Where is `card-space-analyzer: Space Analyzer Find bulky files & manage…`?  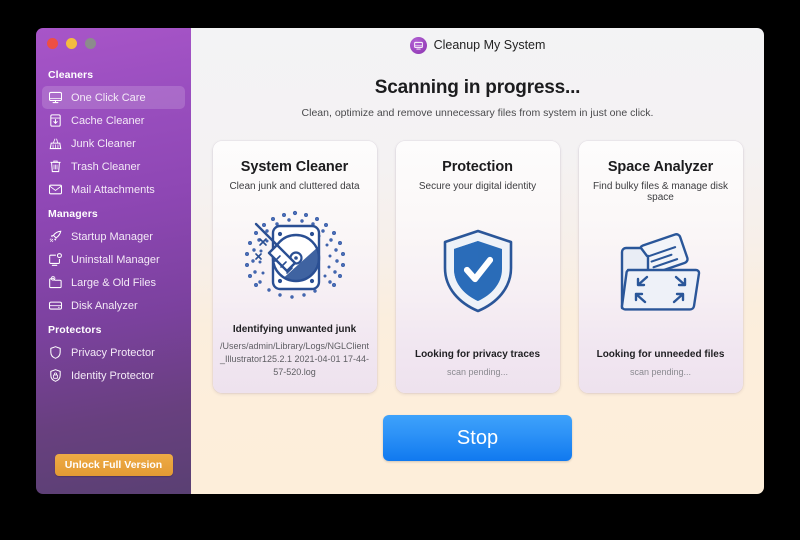 card-space-analyzer: Space Analyzer Find bulky files & manage… is located at coordinates (660, 267).